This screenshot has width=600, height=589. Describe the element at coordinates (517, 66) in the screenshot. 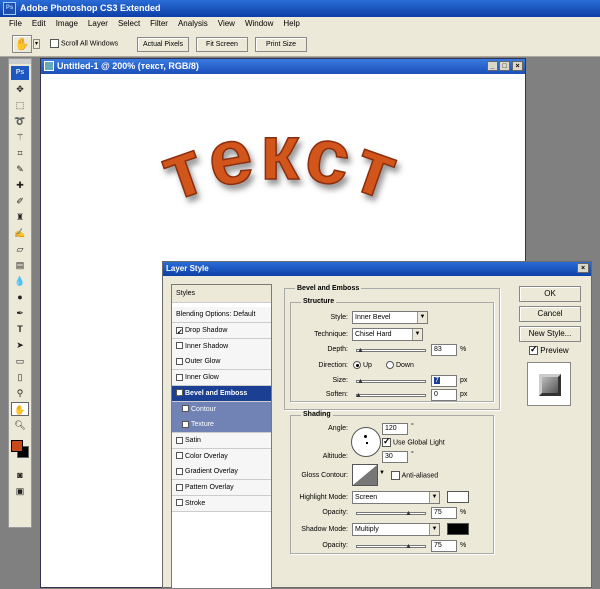

I see `close-button: ×` at that location.